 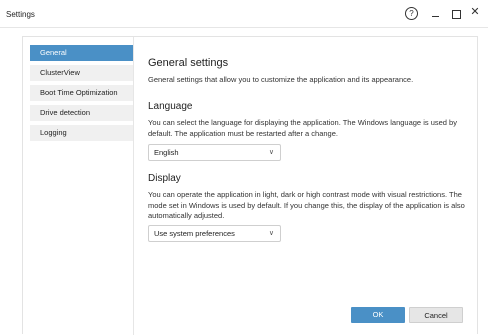 What do you see at coordinates (164, 178) in the screenshot?
I see `display-heading: Display` at bounding box center [164, 178].